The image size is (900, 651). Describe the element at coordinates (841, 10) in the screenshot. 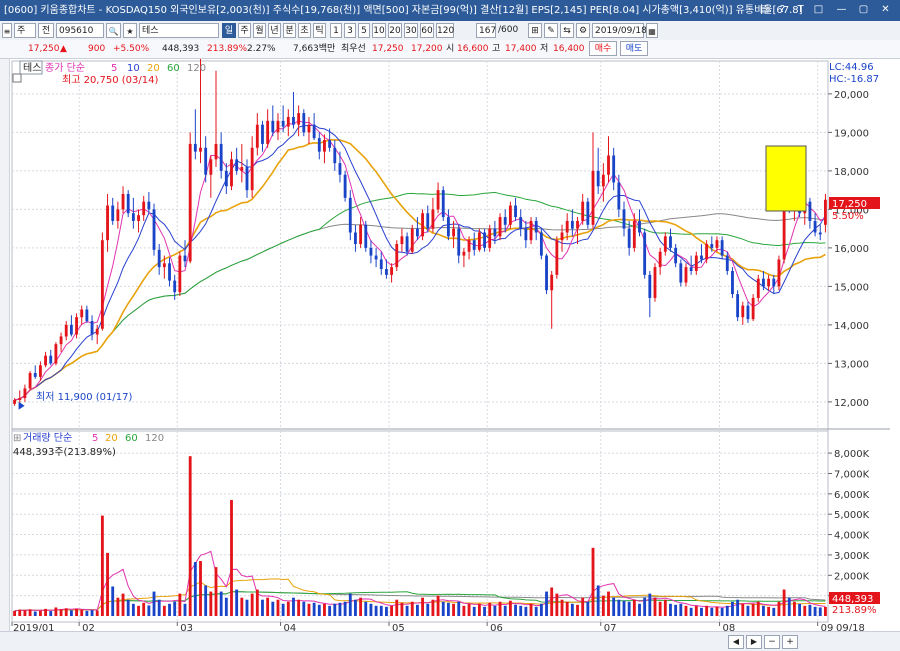

I see `minimize-button: —` at that location.